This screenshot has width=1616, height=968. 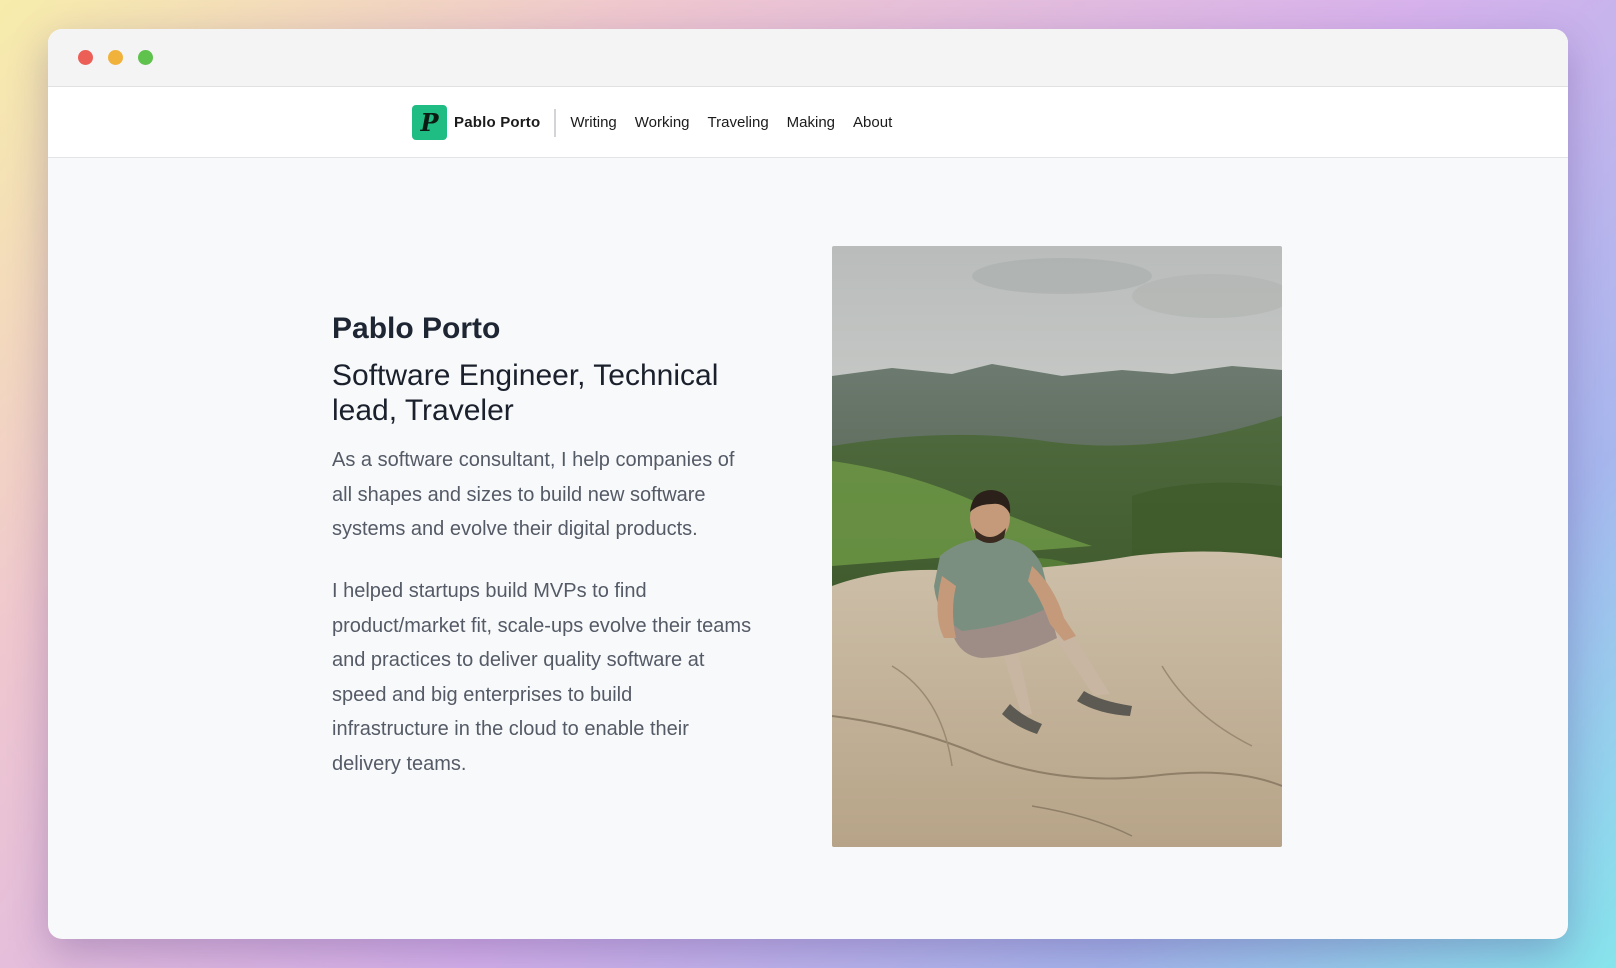 I want to click on window-titlebar, so click(x=808, y=58).